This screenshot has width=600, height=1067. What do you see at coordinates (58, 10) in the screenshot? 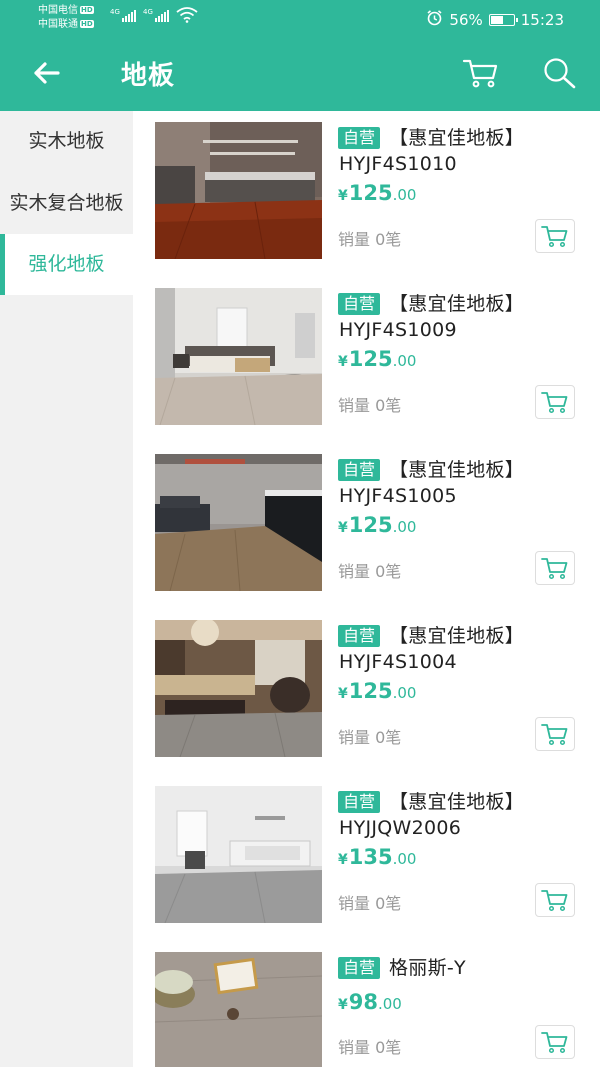
I see `carrier-1-label: 中国电信` at bounding box center [58, 10].